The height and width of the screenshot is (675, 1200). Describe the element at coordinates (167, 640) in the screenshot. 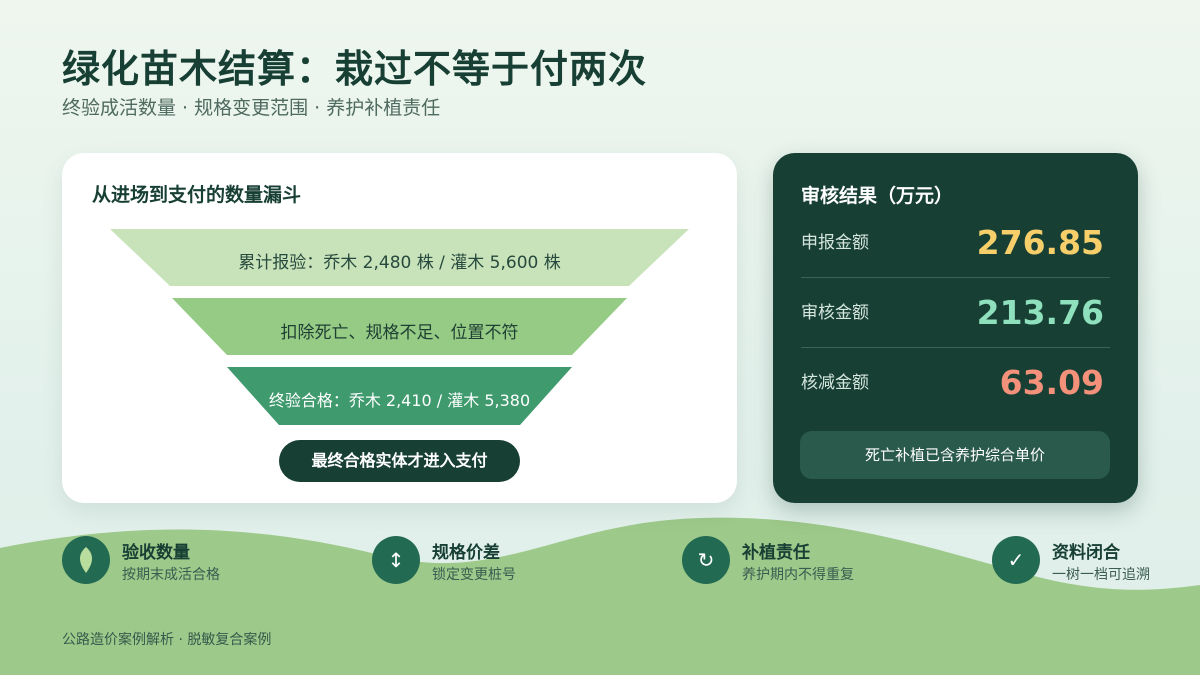

I see `footer-note: 公路造价案例解析 · 脱敏复合案例` at that location.